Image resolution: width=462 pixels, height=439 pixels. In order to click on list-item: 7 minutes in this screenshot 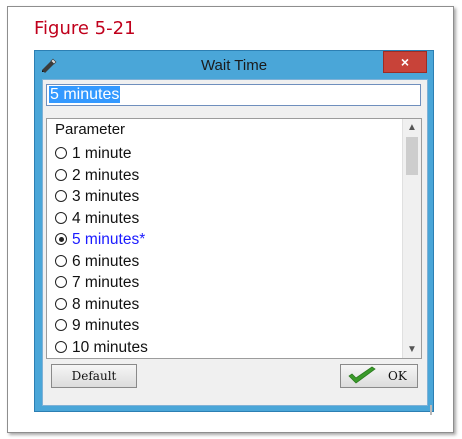, I will do `click(101, 283)`.